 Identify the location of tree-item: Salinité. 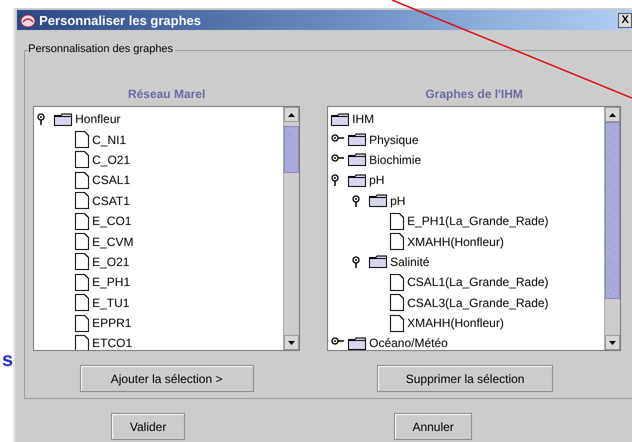
(410, 261).